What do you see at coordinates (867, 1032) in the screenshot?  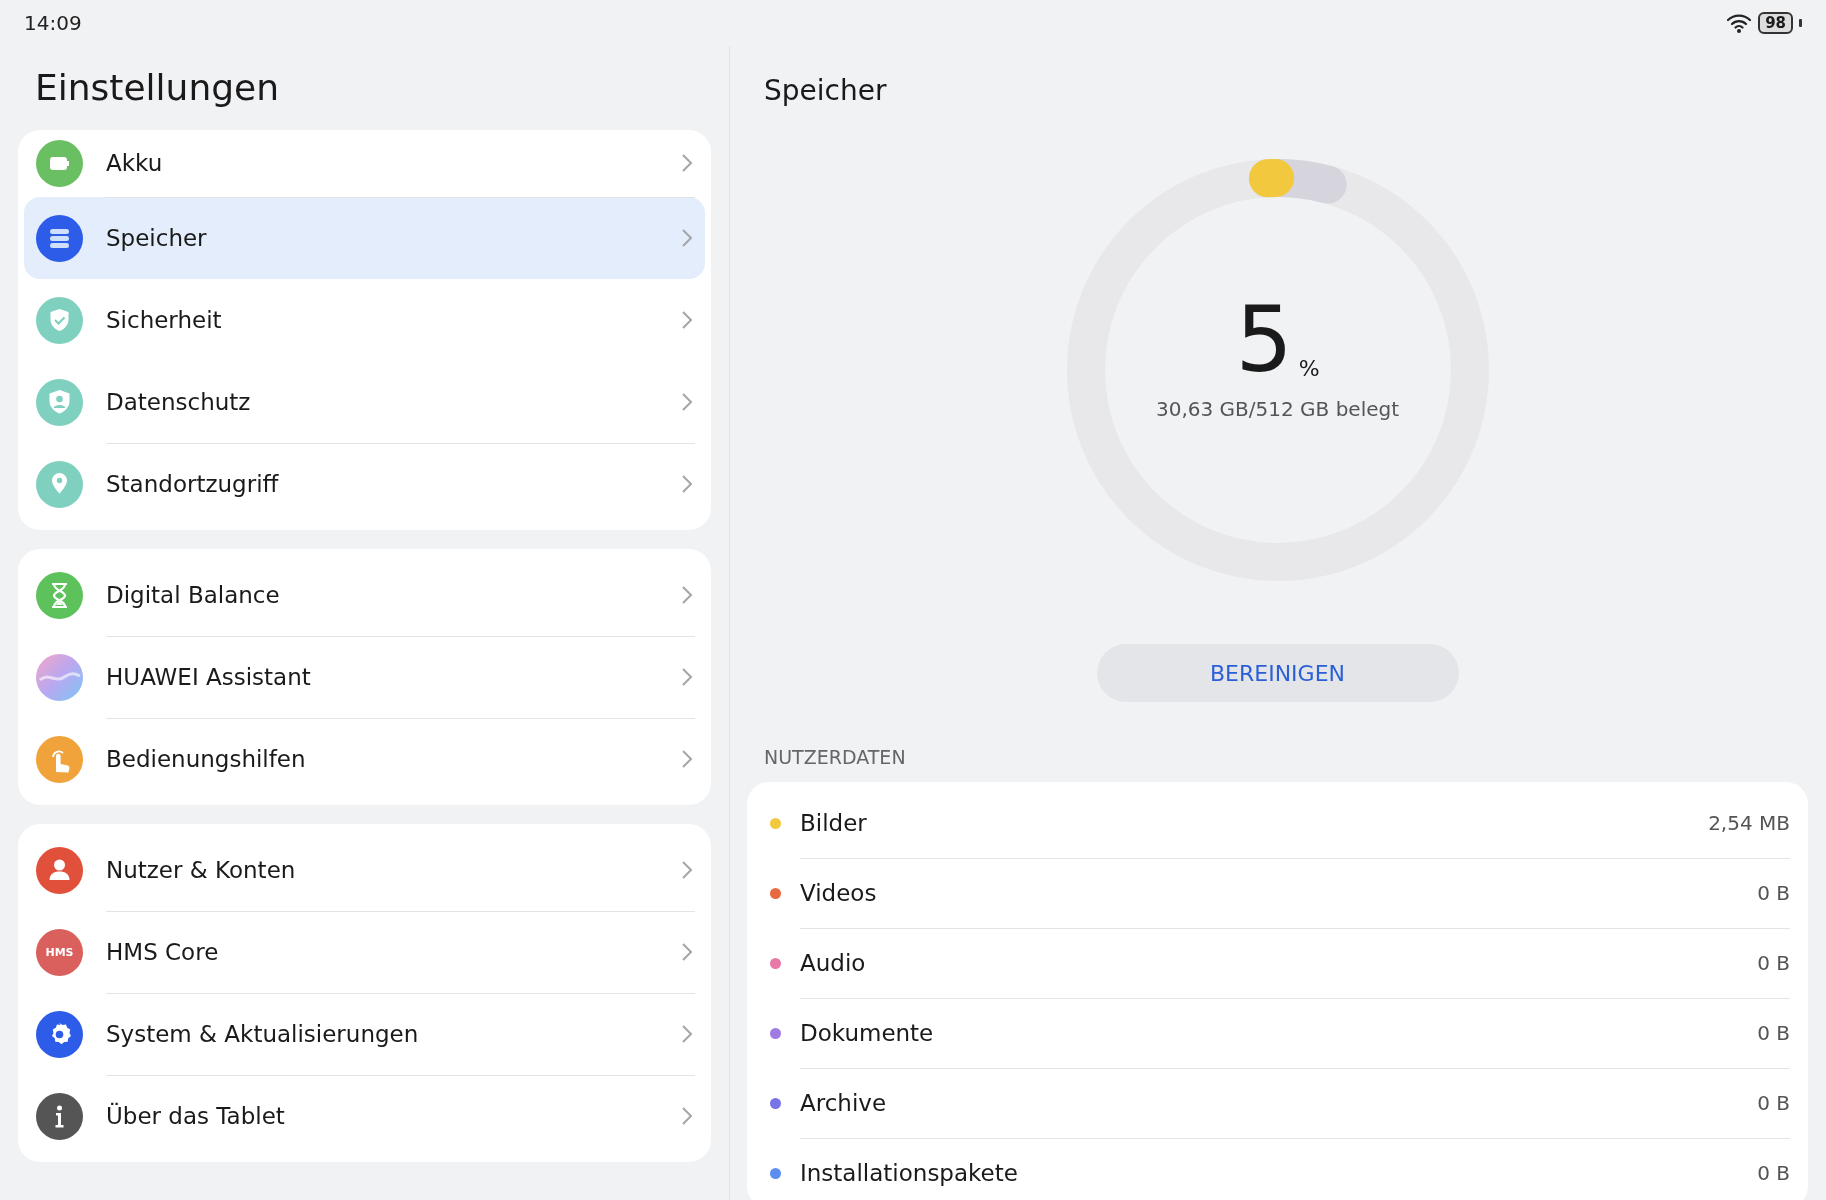 I see `category-label: Dokumente` at bounding box center [867, 1032].